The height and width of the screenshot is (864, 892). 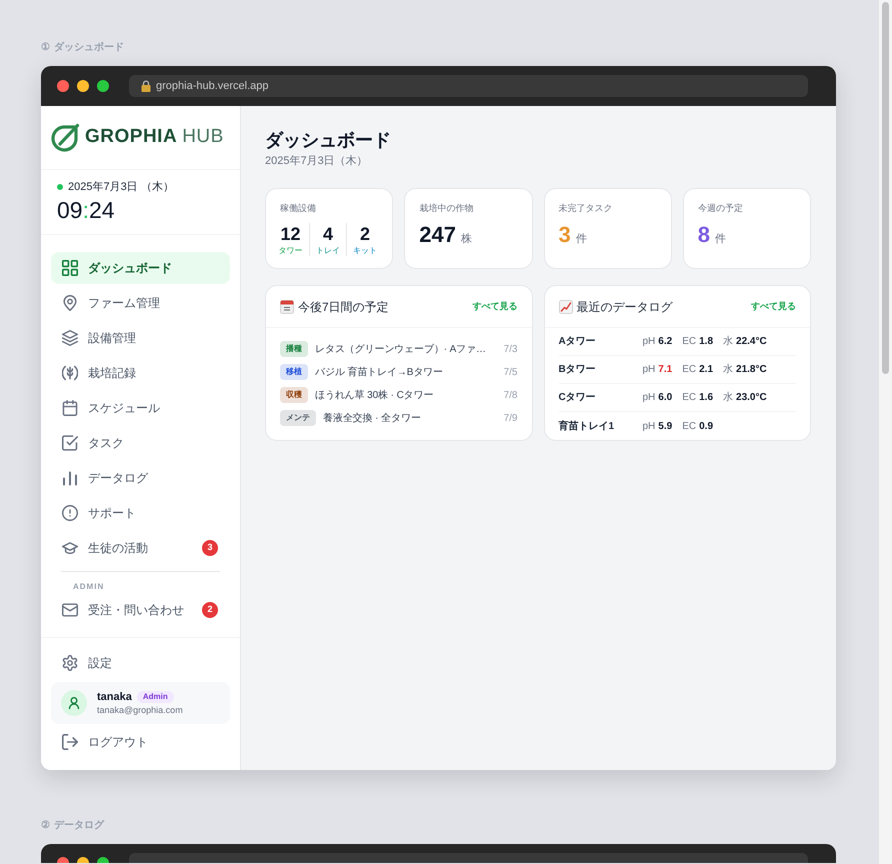 I want to click on reading-value: 1.8, so click(x=706, y=342).